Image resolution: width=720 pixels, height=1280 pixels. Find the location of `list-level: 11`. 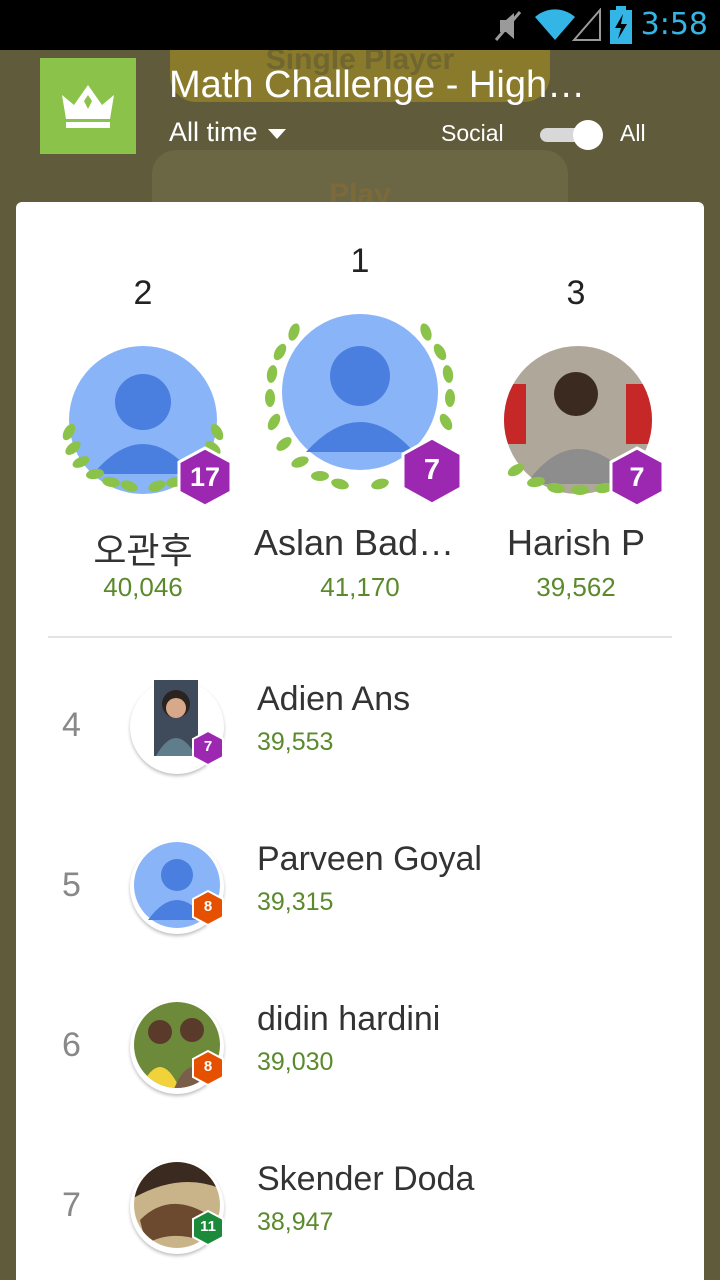

list-level: 11 is located at coordinates (208, 1226).